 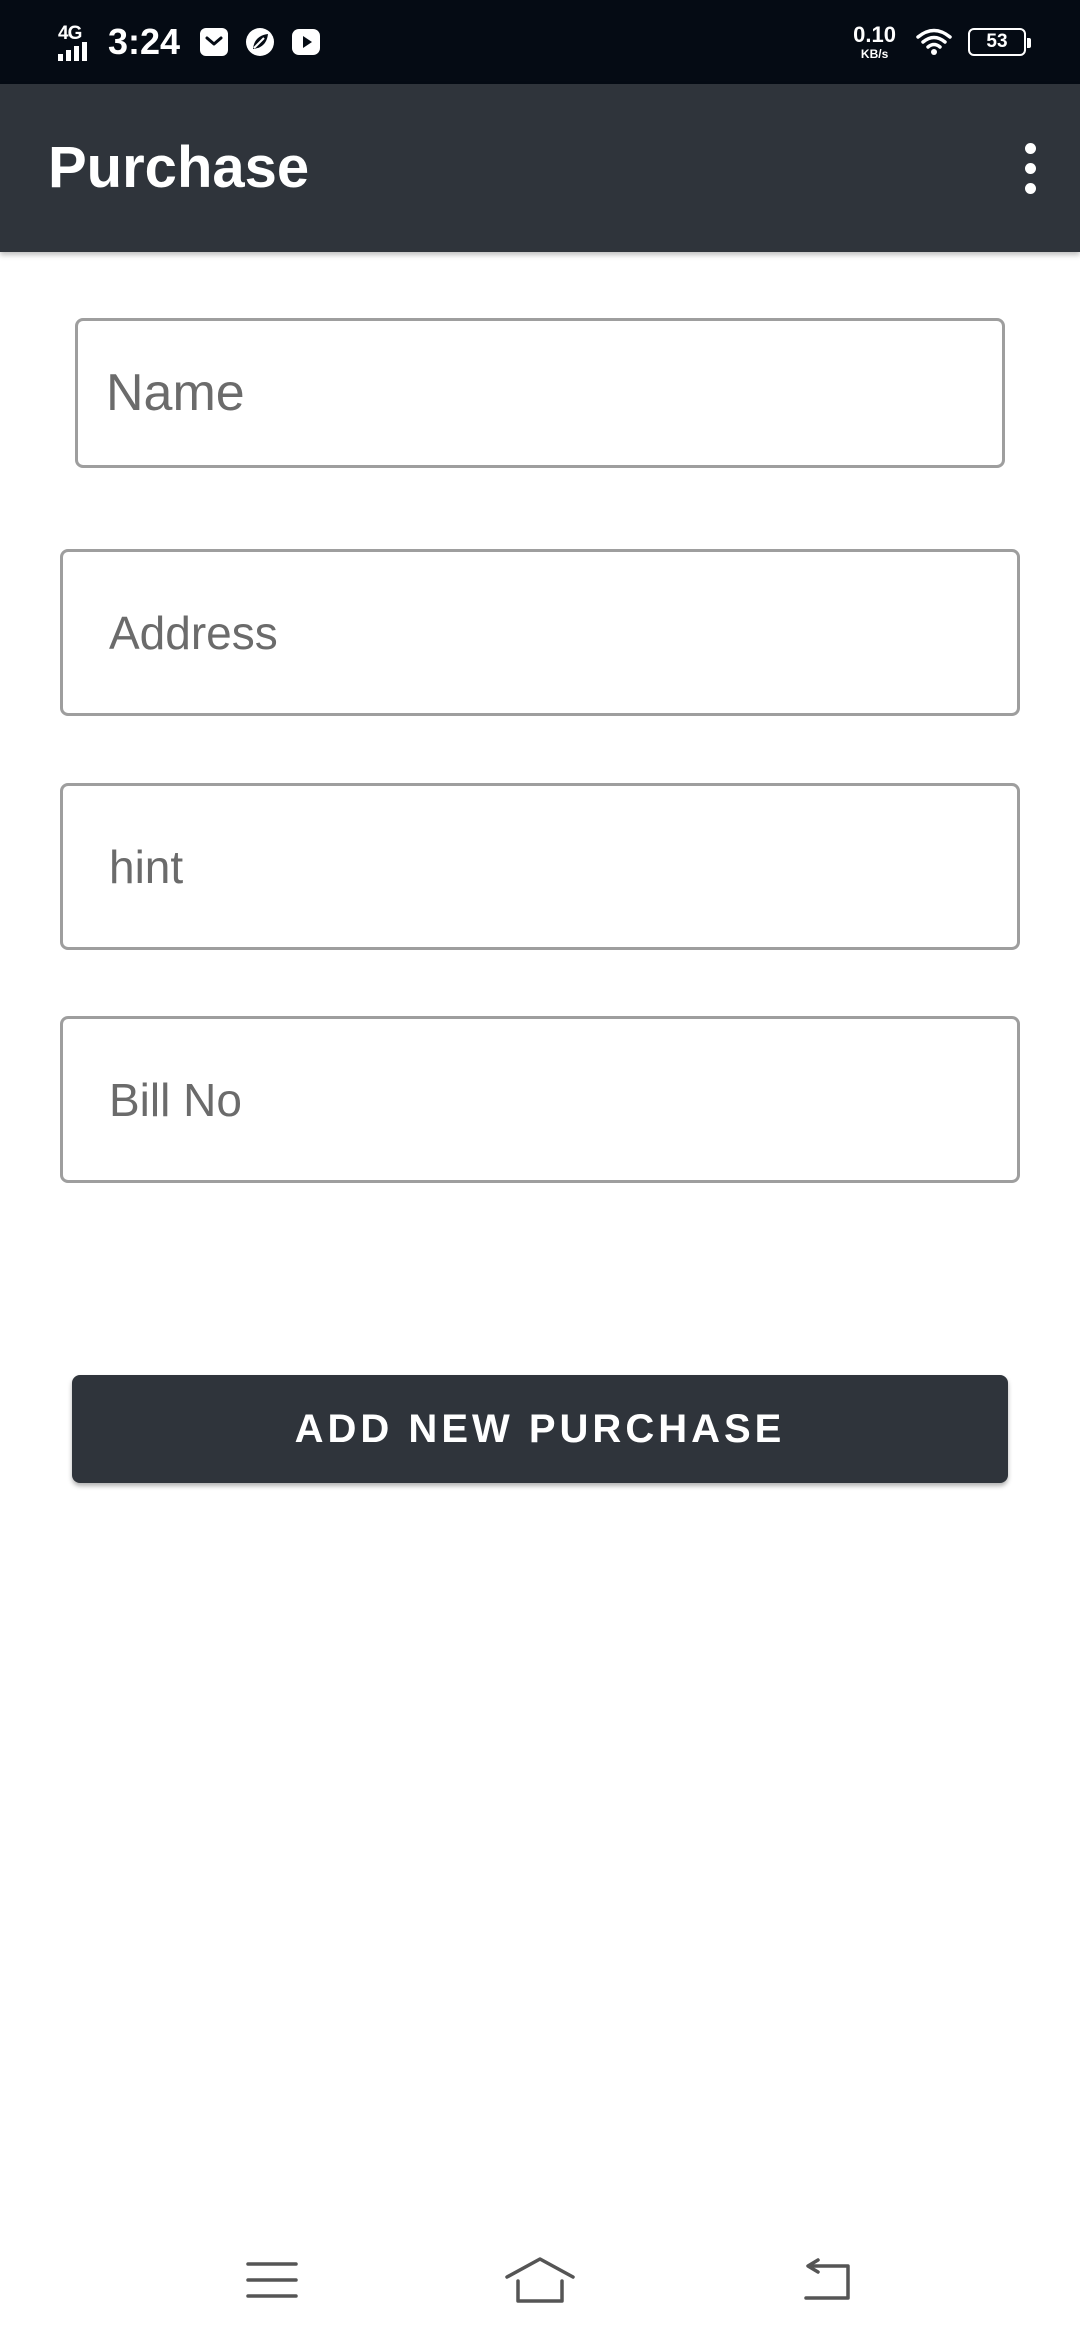 I want to click on battery-icon: 53, so click(x=999, y=42).